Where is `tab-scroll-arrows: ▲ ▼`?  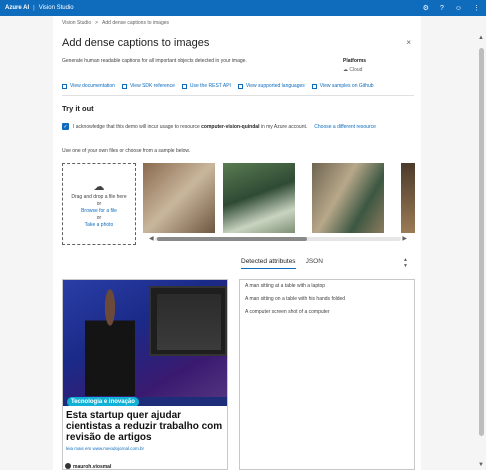 tab-scroll-arrows: ▲ ▼ is located at coordinates (405, 263).